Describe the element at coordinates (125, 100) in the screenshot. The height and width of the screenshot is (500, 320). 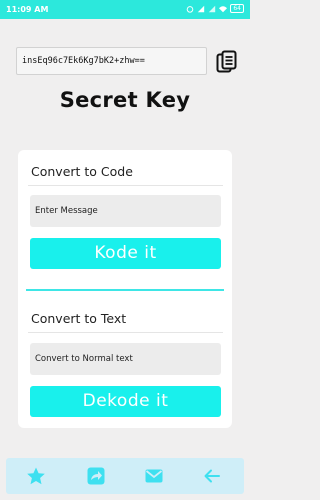
I see `page-title: Secret Key` at that location.